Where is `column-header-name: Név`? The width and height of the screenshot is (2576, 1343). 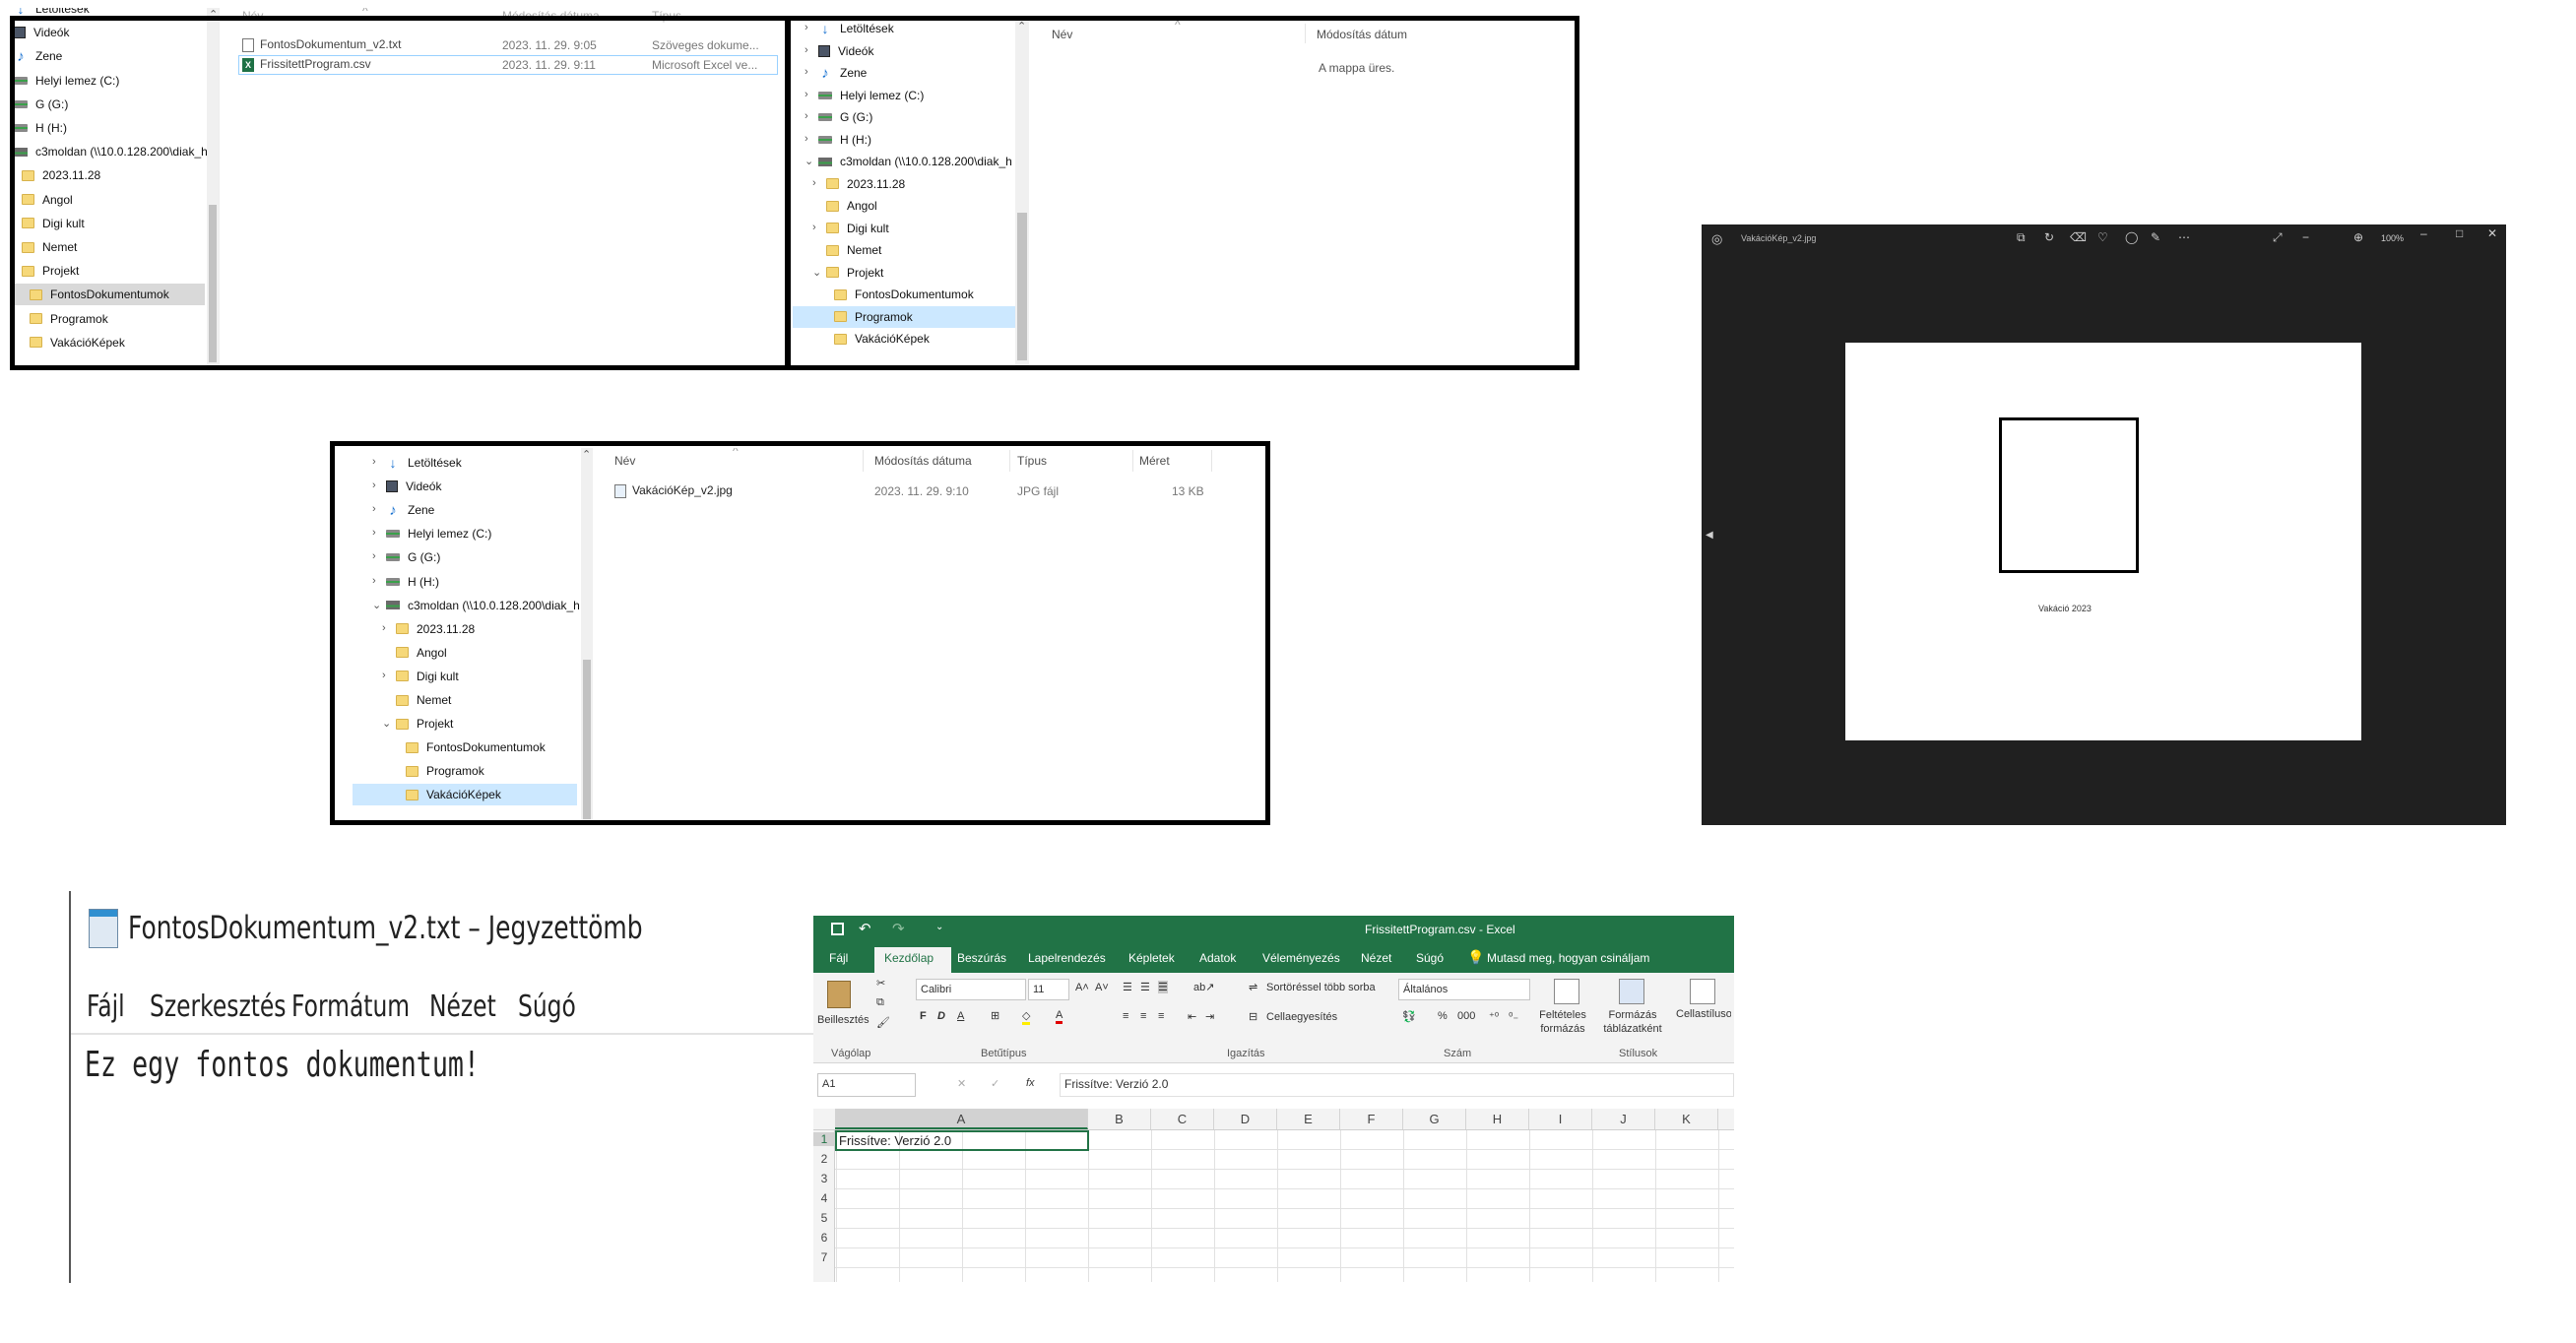
column-header-name: Név is located at coordinates (253, 16).